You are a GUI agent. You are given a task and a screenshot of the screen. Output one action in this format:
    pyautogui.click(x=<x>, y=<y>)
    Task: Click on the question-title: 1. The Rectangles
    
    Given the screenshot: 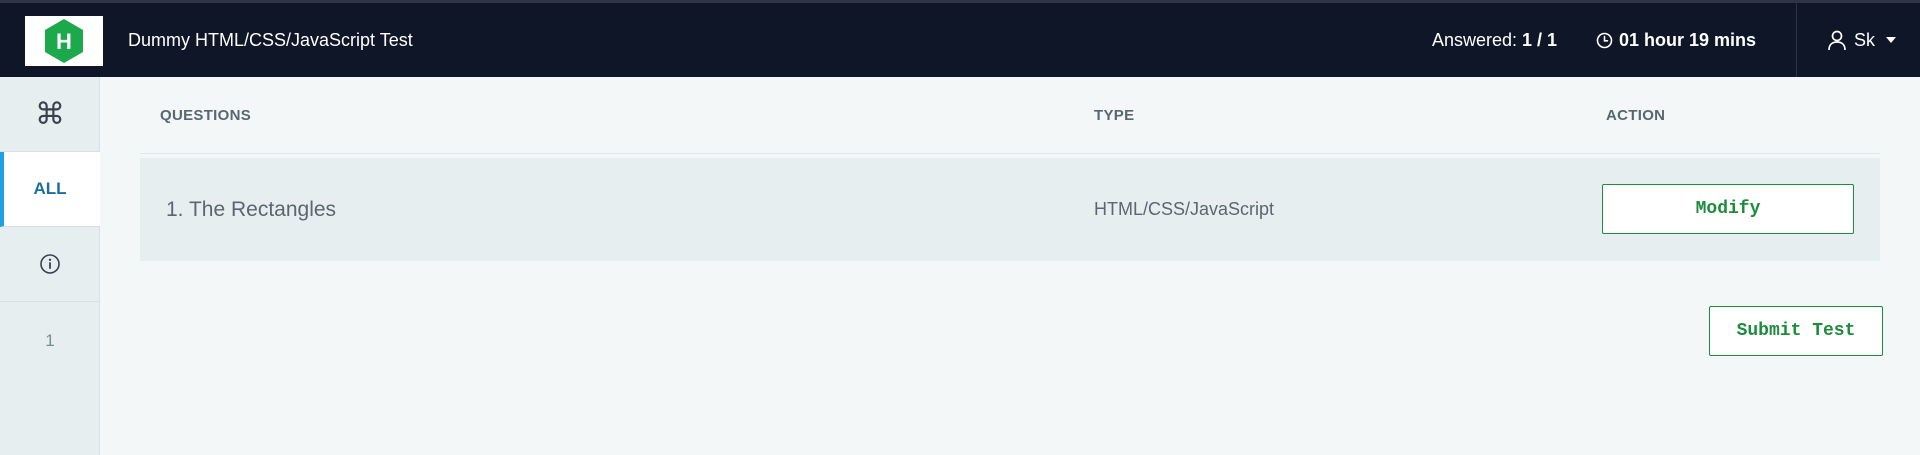 What is the action you would take?
    pyautogui.click(x=251, y=209)
    